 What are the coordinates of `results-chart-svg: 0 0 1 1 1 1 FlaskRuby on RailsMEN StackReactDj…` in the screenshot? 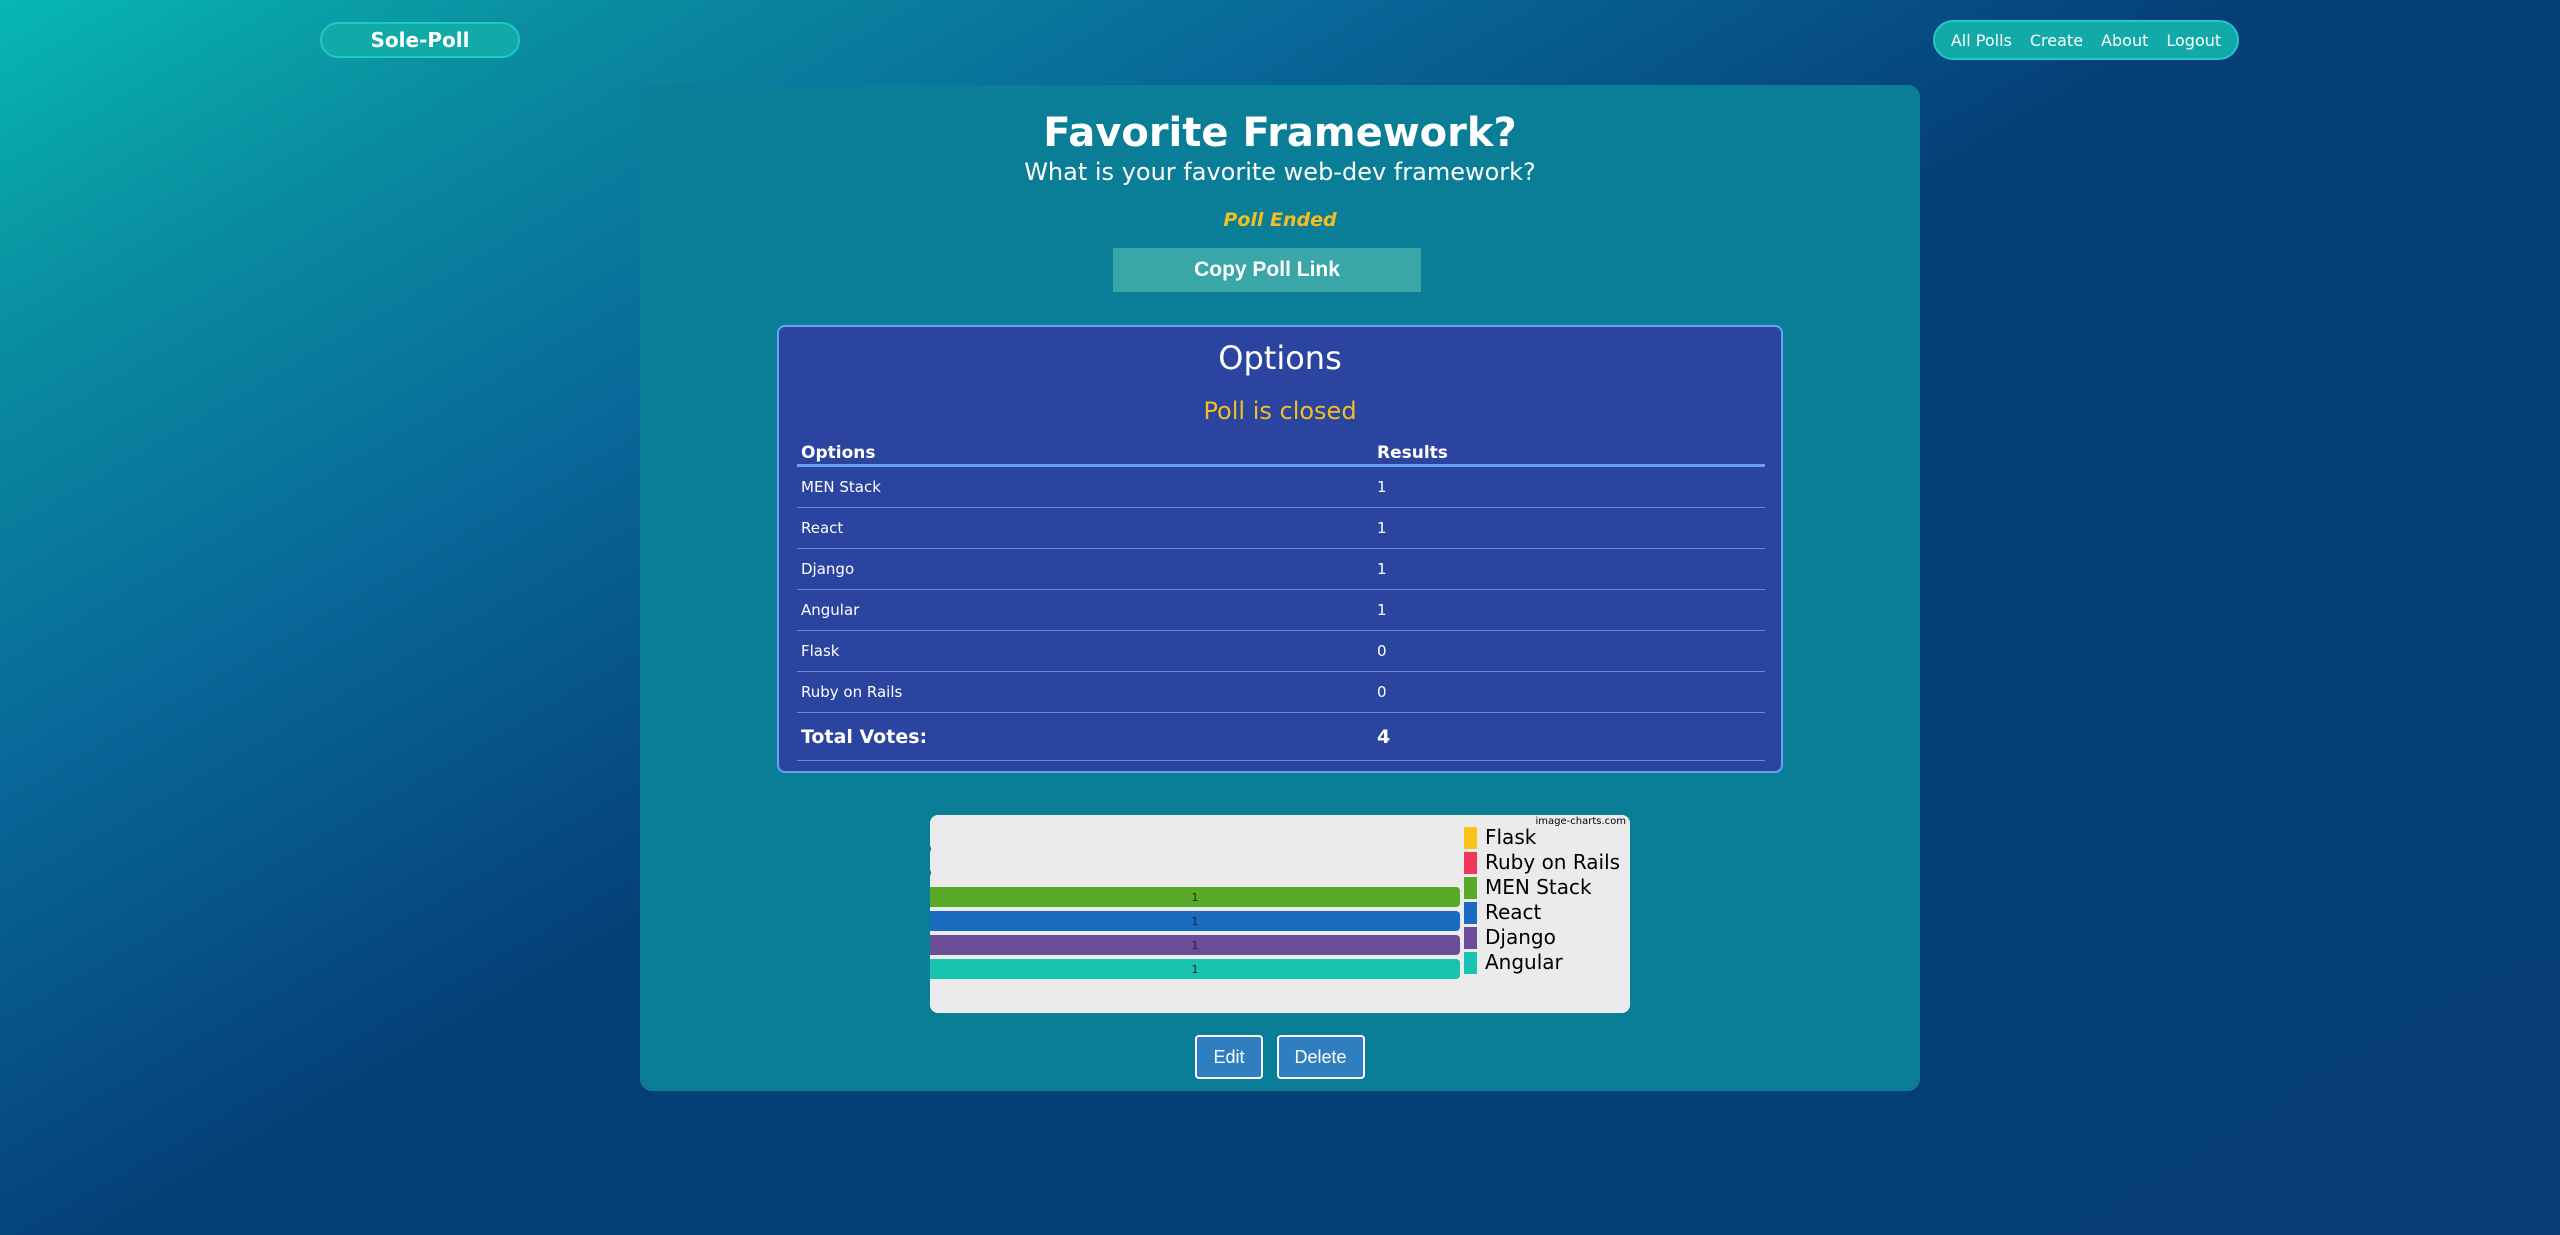 It's located at (1278, 897).